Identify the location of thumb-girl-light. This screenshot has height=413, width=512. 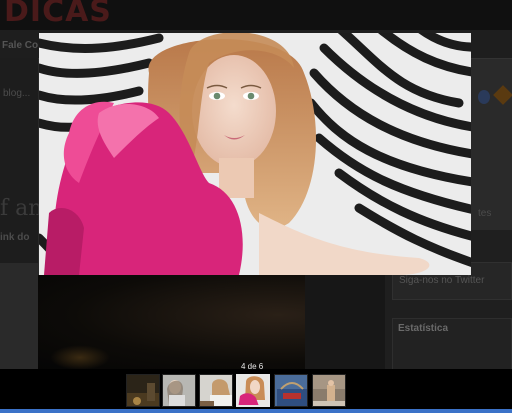
(216, 390).